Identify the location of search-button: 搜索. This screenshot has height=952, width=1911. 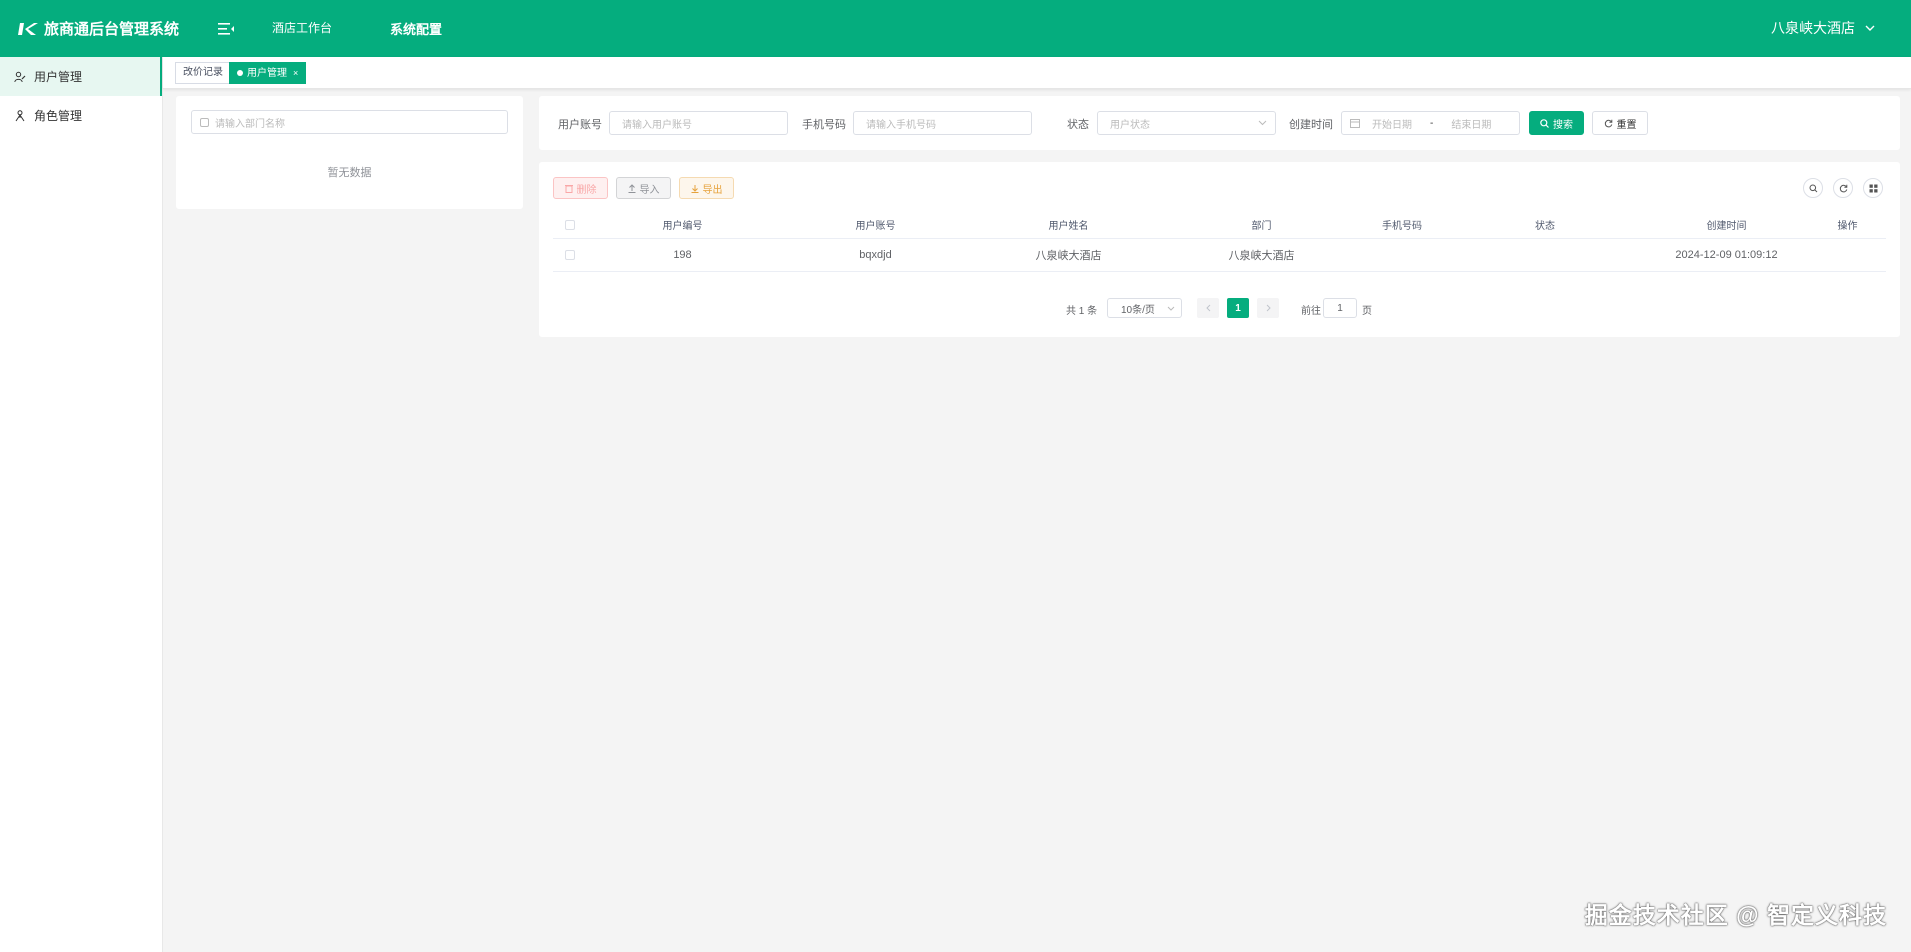
(1556, 123).